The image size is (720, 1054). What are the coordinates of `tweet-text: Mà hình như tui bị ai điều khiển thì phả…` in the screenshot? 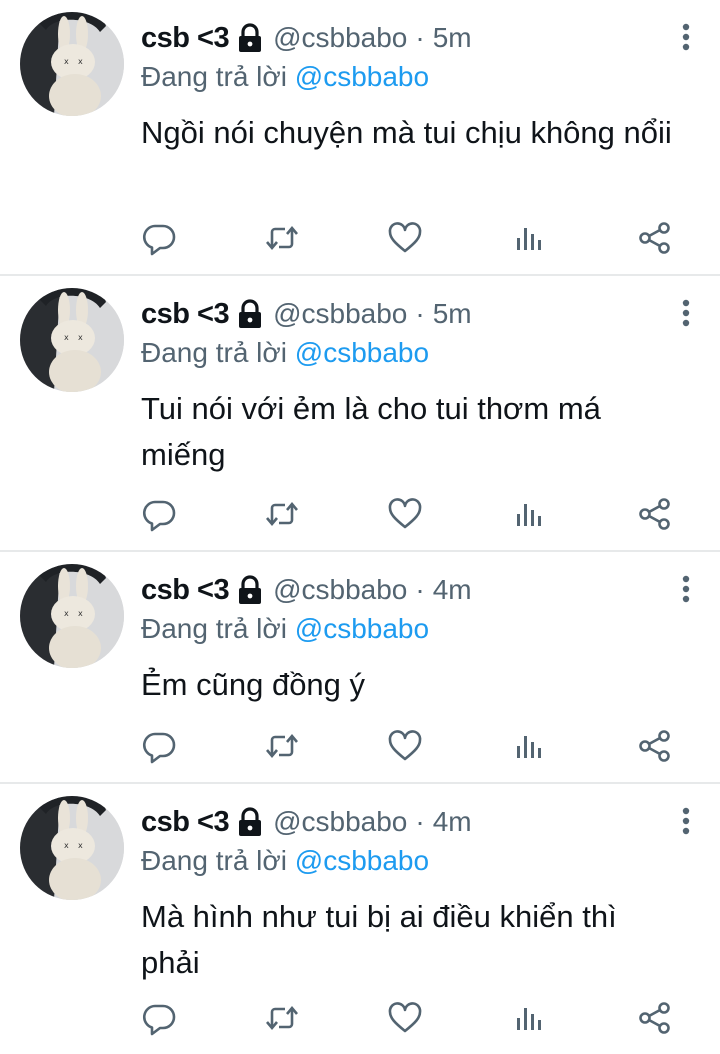 It's located at (379, 939).